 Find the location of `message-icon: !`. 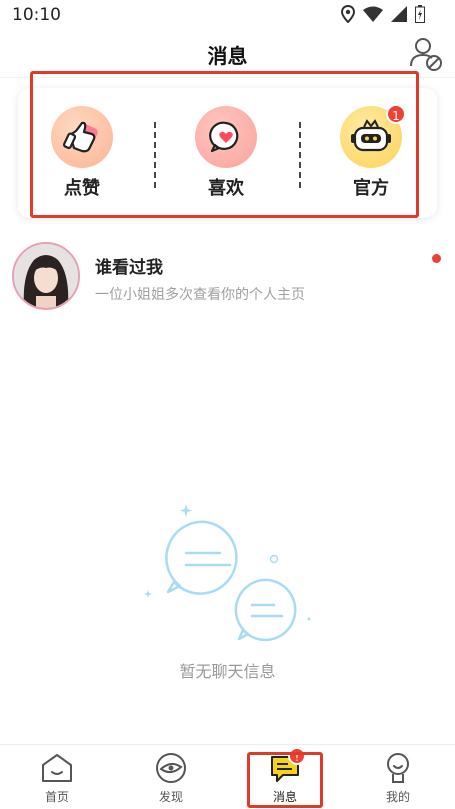

message-icon: ! is located at coordinates (285, 766).